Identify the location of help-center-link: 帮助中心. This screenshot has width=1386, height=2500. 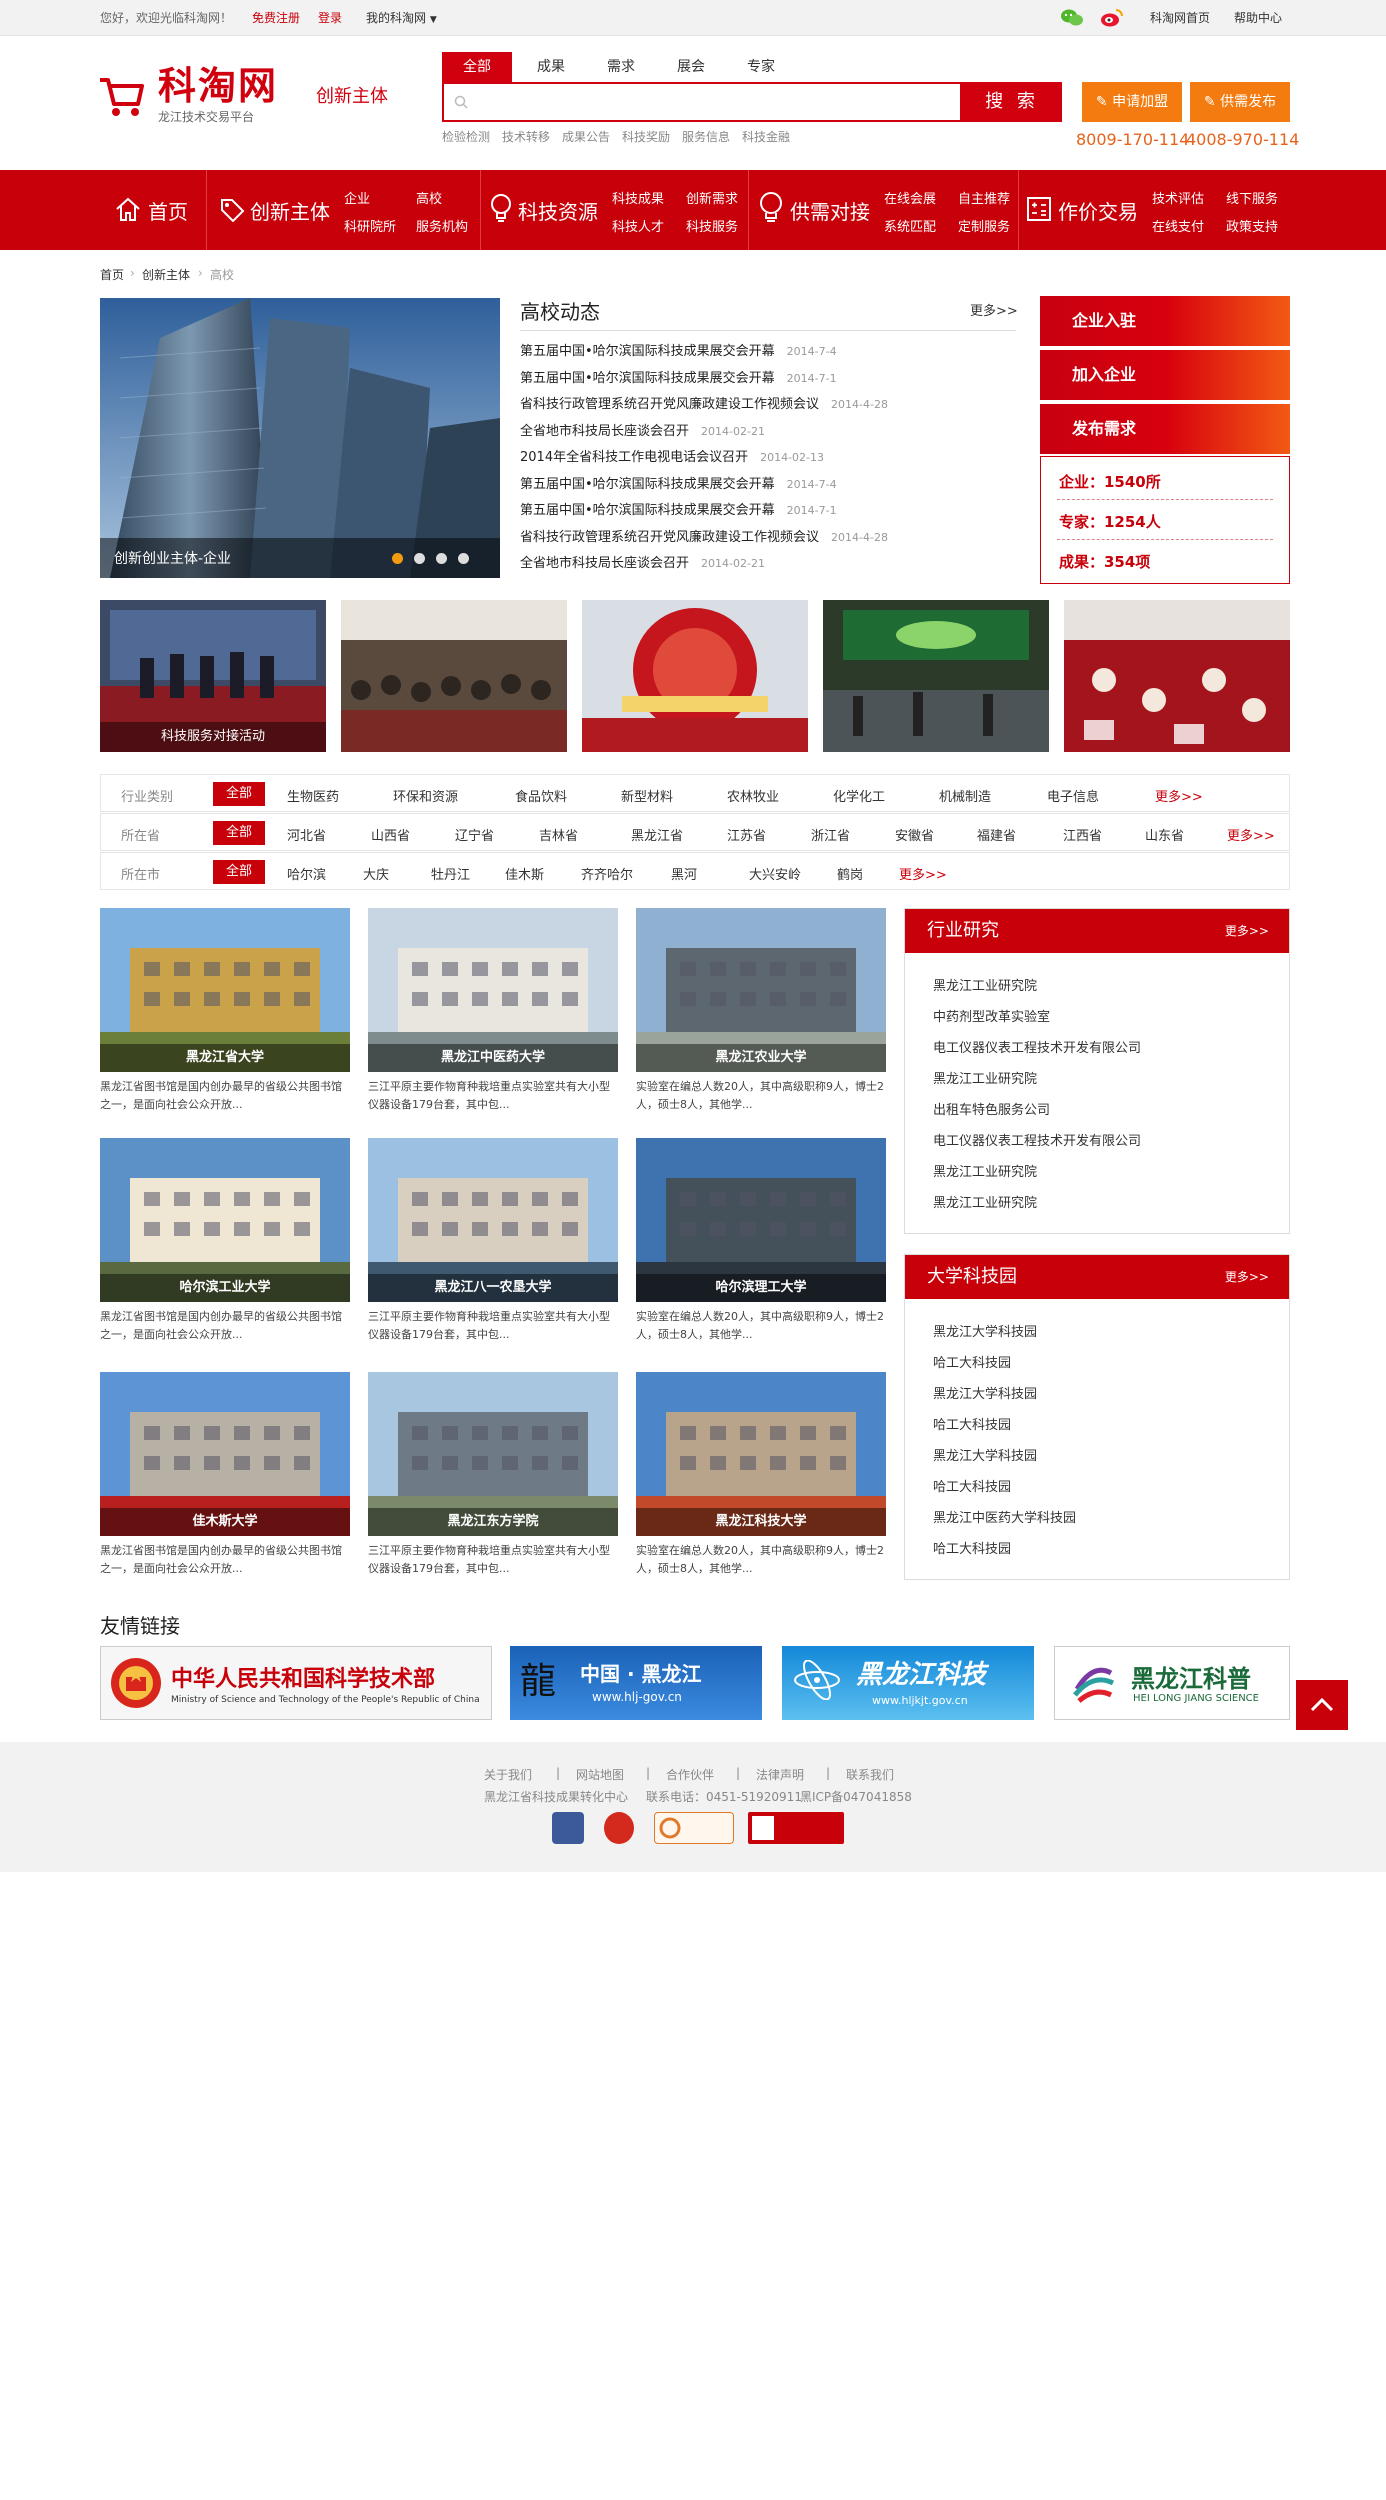
(1258, 18).